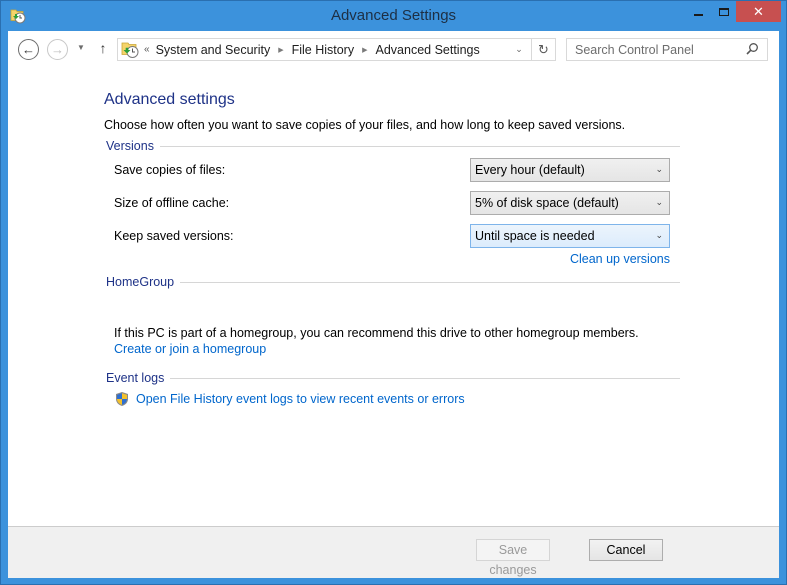  I want to click on refresh-icon: ↻, so click(543, 49).